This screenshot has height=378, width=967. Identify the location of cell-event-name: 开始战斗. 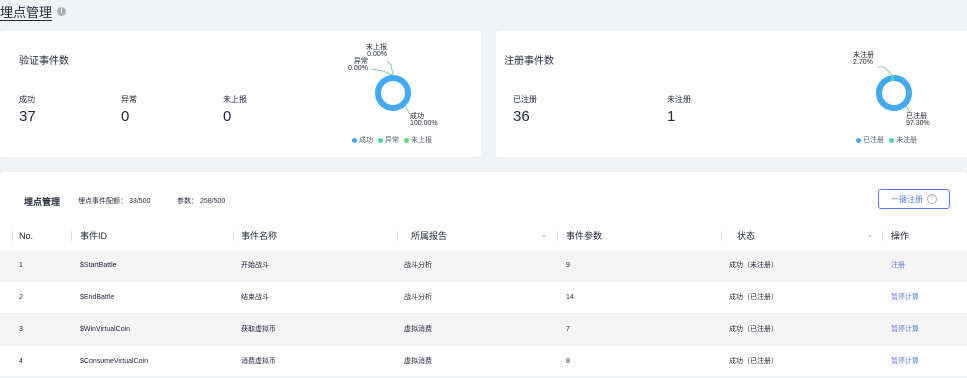
(255, 265).